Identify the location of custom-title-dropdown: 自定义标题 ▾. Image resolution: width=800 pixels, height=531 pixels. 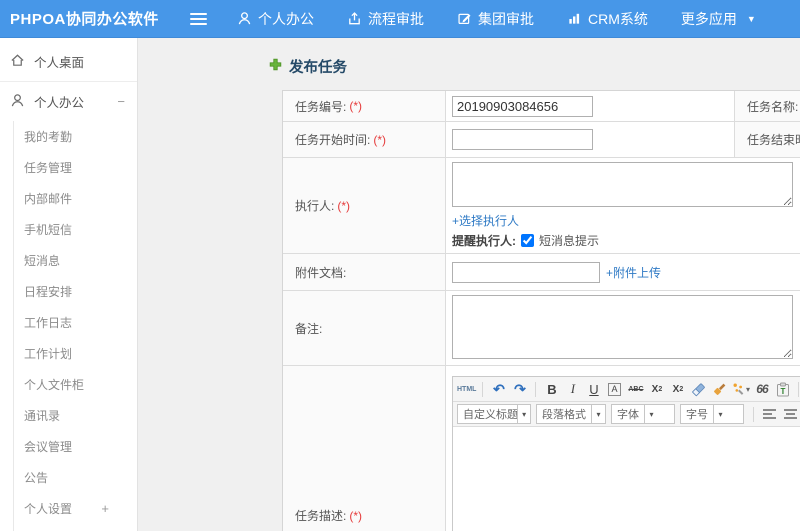
(494, 414).